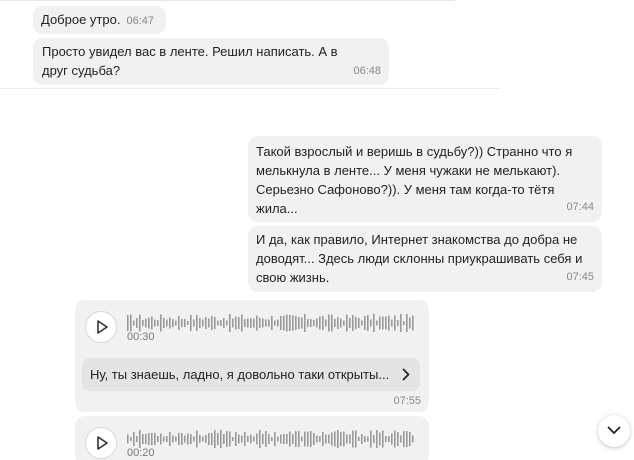  What do you see at coordinates (406, 374) in the screenshot?
I see `chevron-right-icon` at bounding box center [406, 374].